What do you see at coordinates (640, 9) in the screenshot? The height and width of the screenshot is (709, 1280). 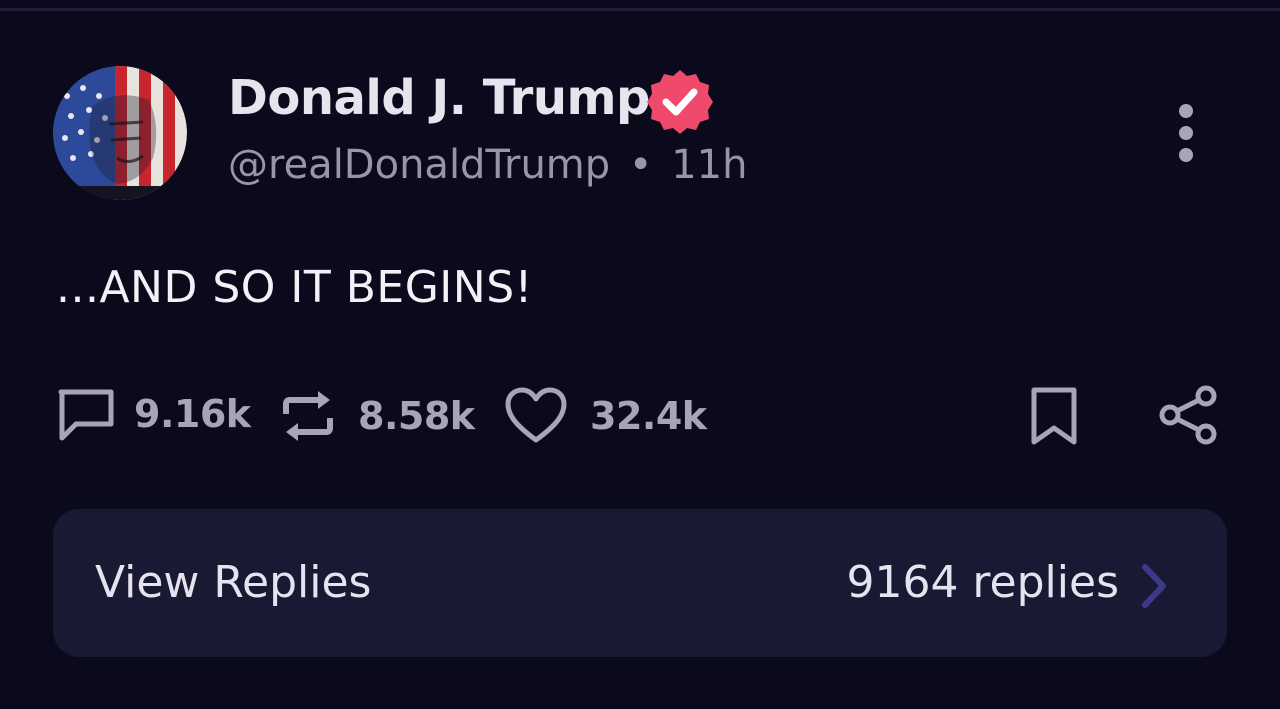 I see `top-divider` at bounding box center [640, 9].